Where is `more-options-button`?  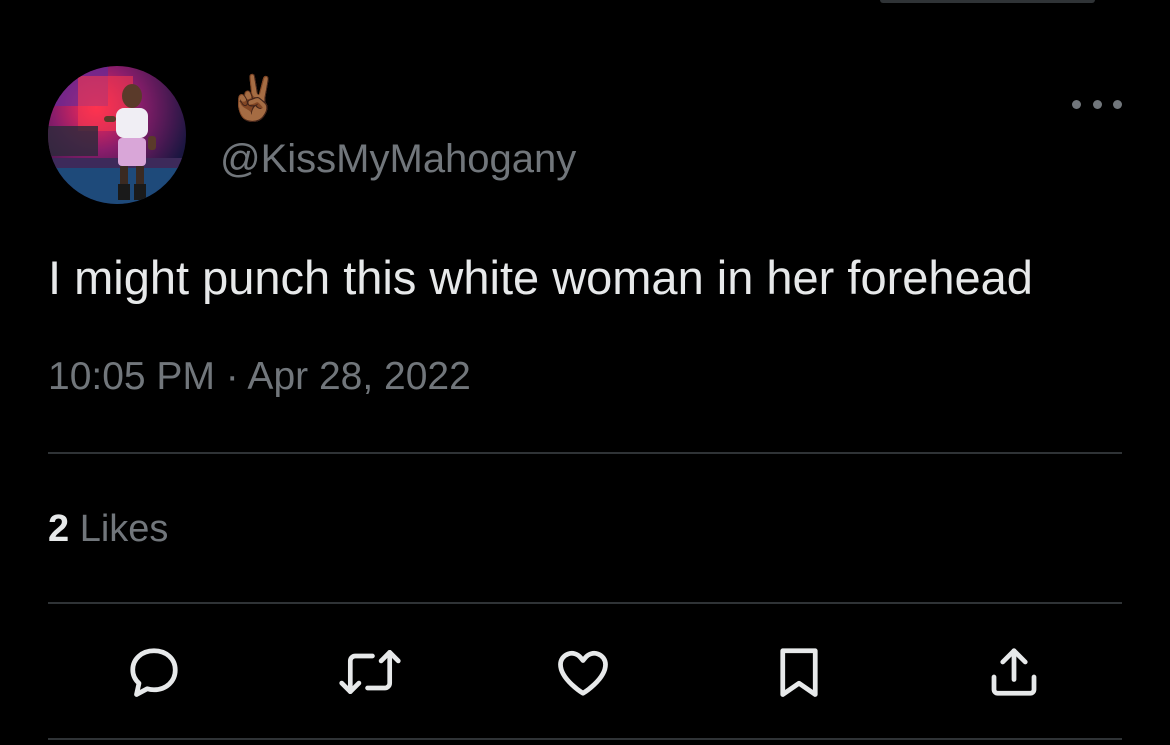 more-options-button is located at coordinates (1097, 104).